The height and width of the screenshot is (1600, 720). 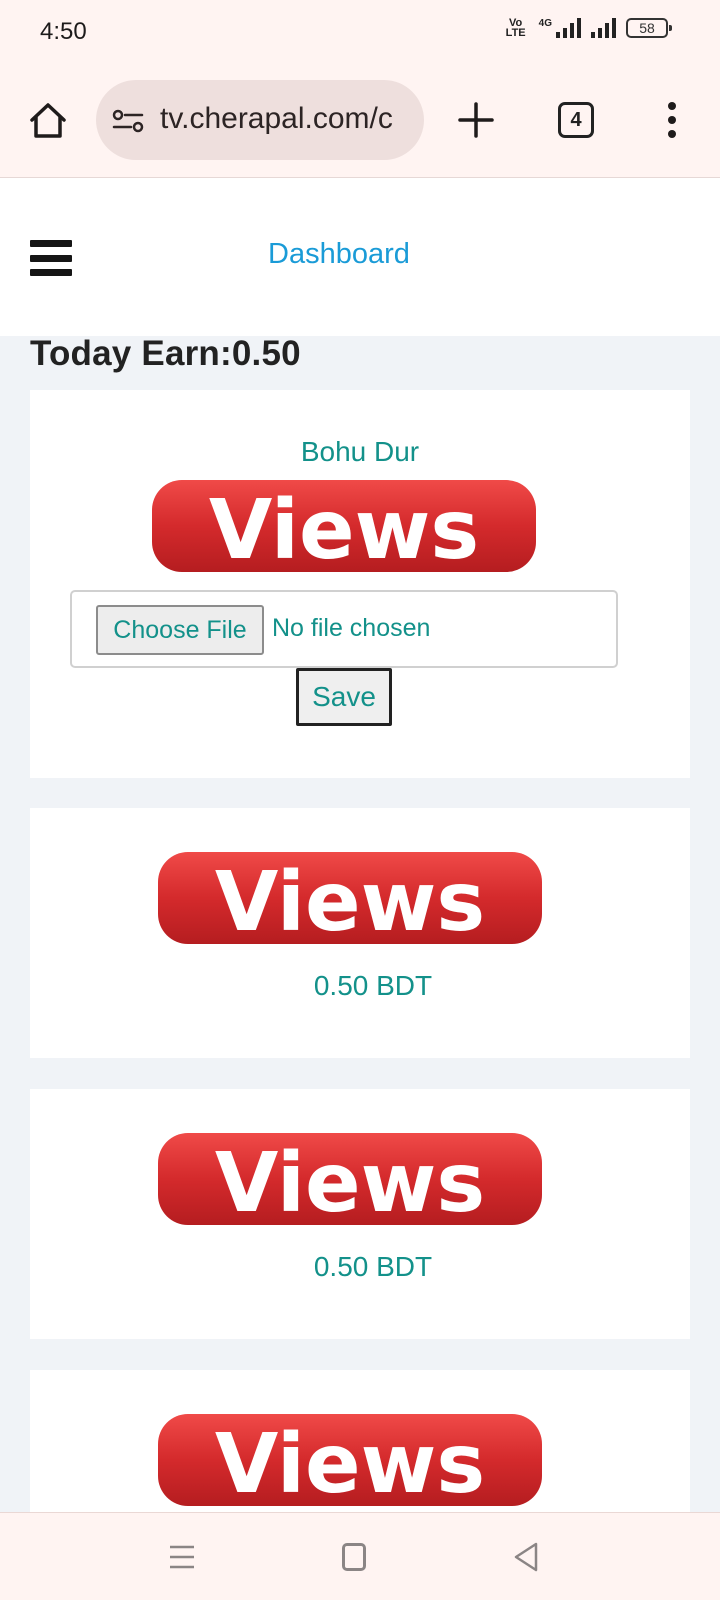 I want to click on choose-file-button: Choose File, so click(x=180, y=630).